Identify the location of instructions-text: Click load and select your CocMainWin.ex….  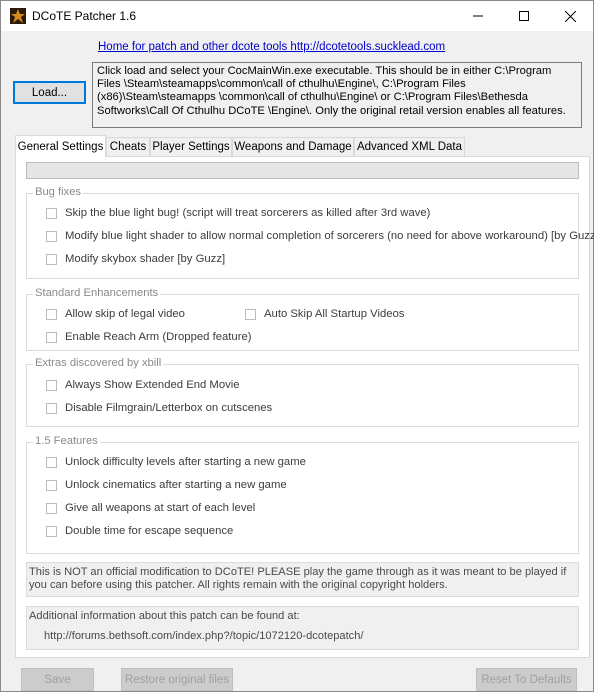
(337, 95).